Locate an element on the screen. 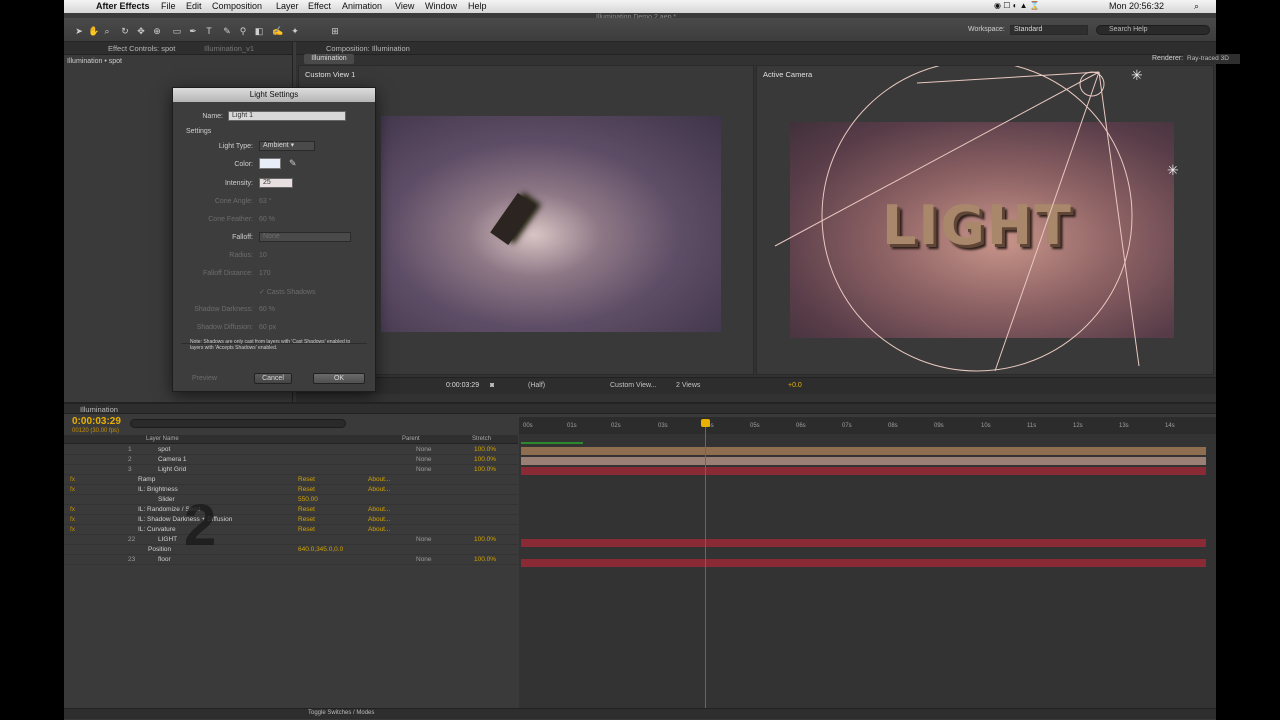 This screenshot has height=720, width=1280. rectangle-tool-icon: ▭ is located at coordinates (177, 31).